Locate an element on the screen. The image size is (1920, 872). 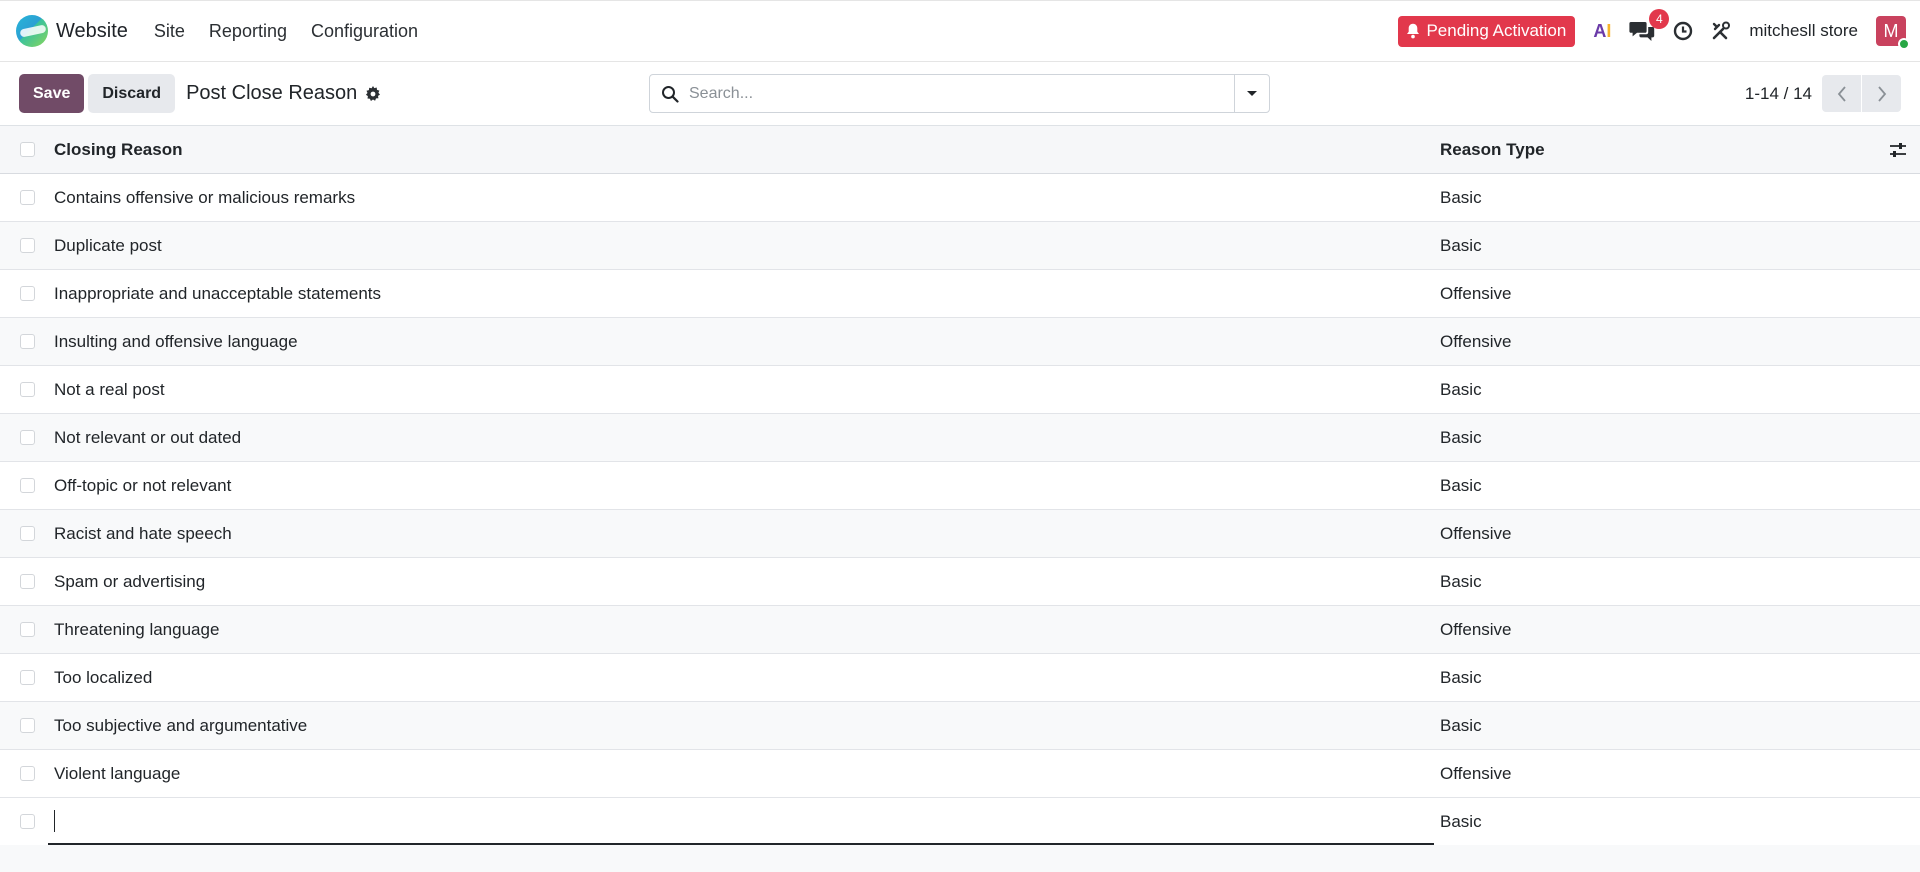
text-cursor is located at coordinates (54, 820).